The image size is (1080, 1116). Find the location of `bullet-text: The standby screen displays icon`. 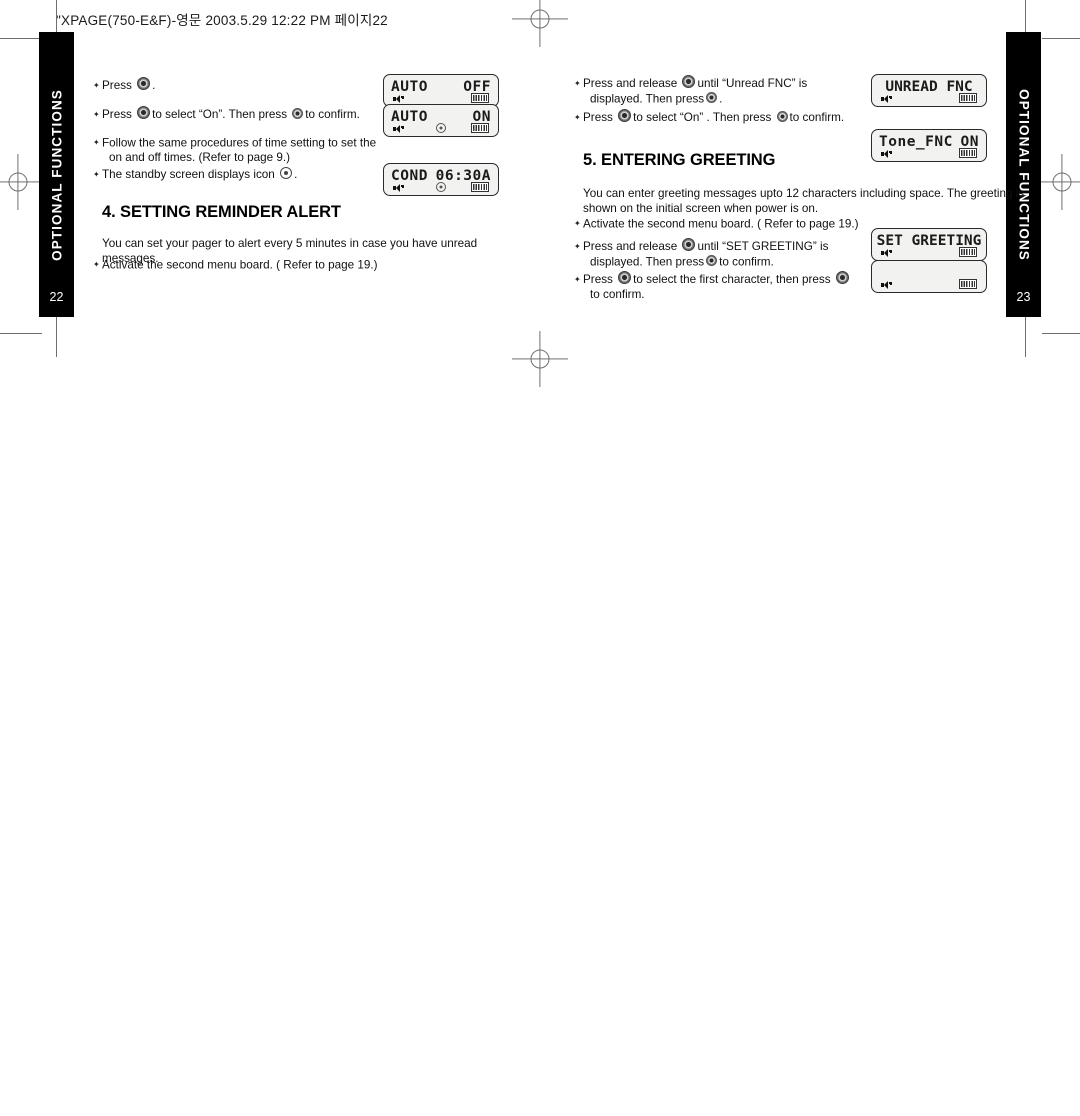

bullet-text: The standby screen displays icon is located at coordinates (188, 174).